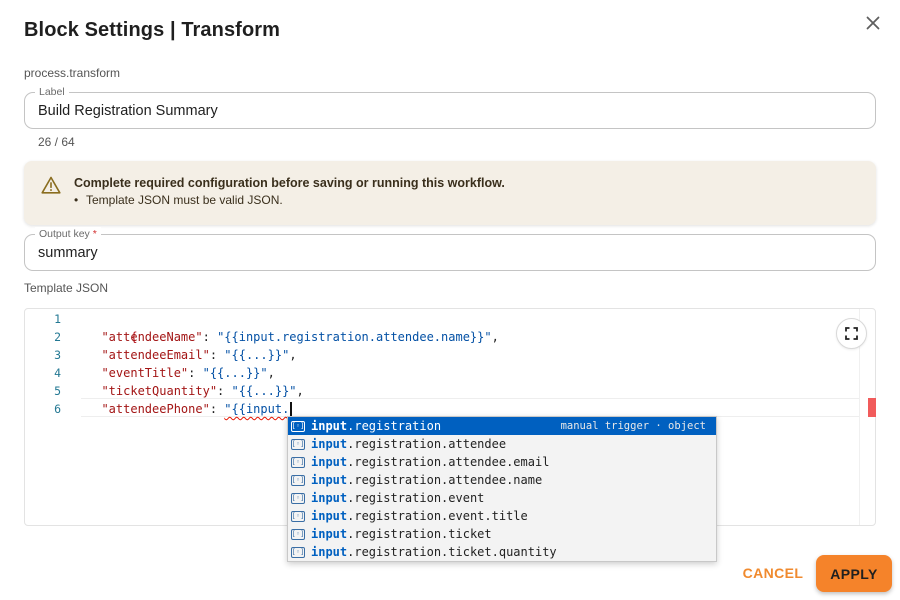  I want to click on output-key-legend: Output key *, so click(68, 234).